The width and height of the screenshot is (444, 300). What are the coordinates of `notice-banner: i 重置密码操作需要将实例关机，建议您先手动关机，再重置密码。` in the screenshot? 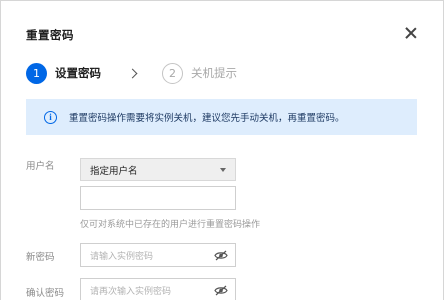 It's located at (221, 117).